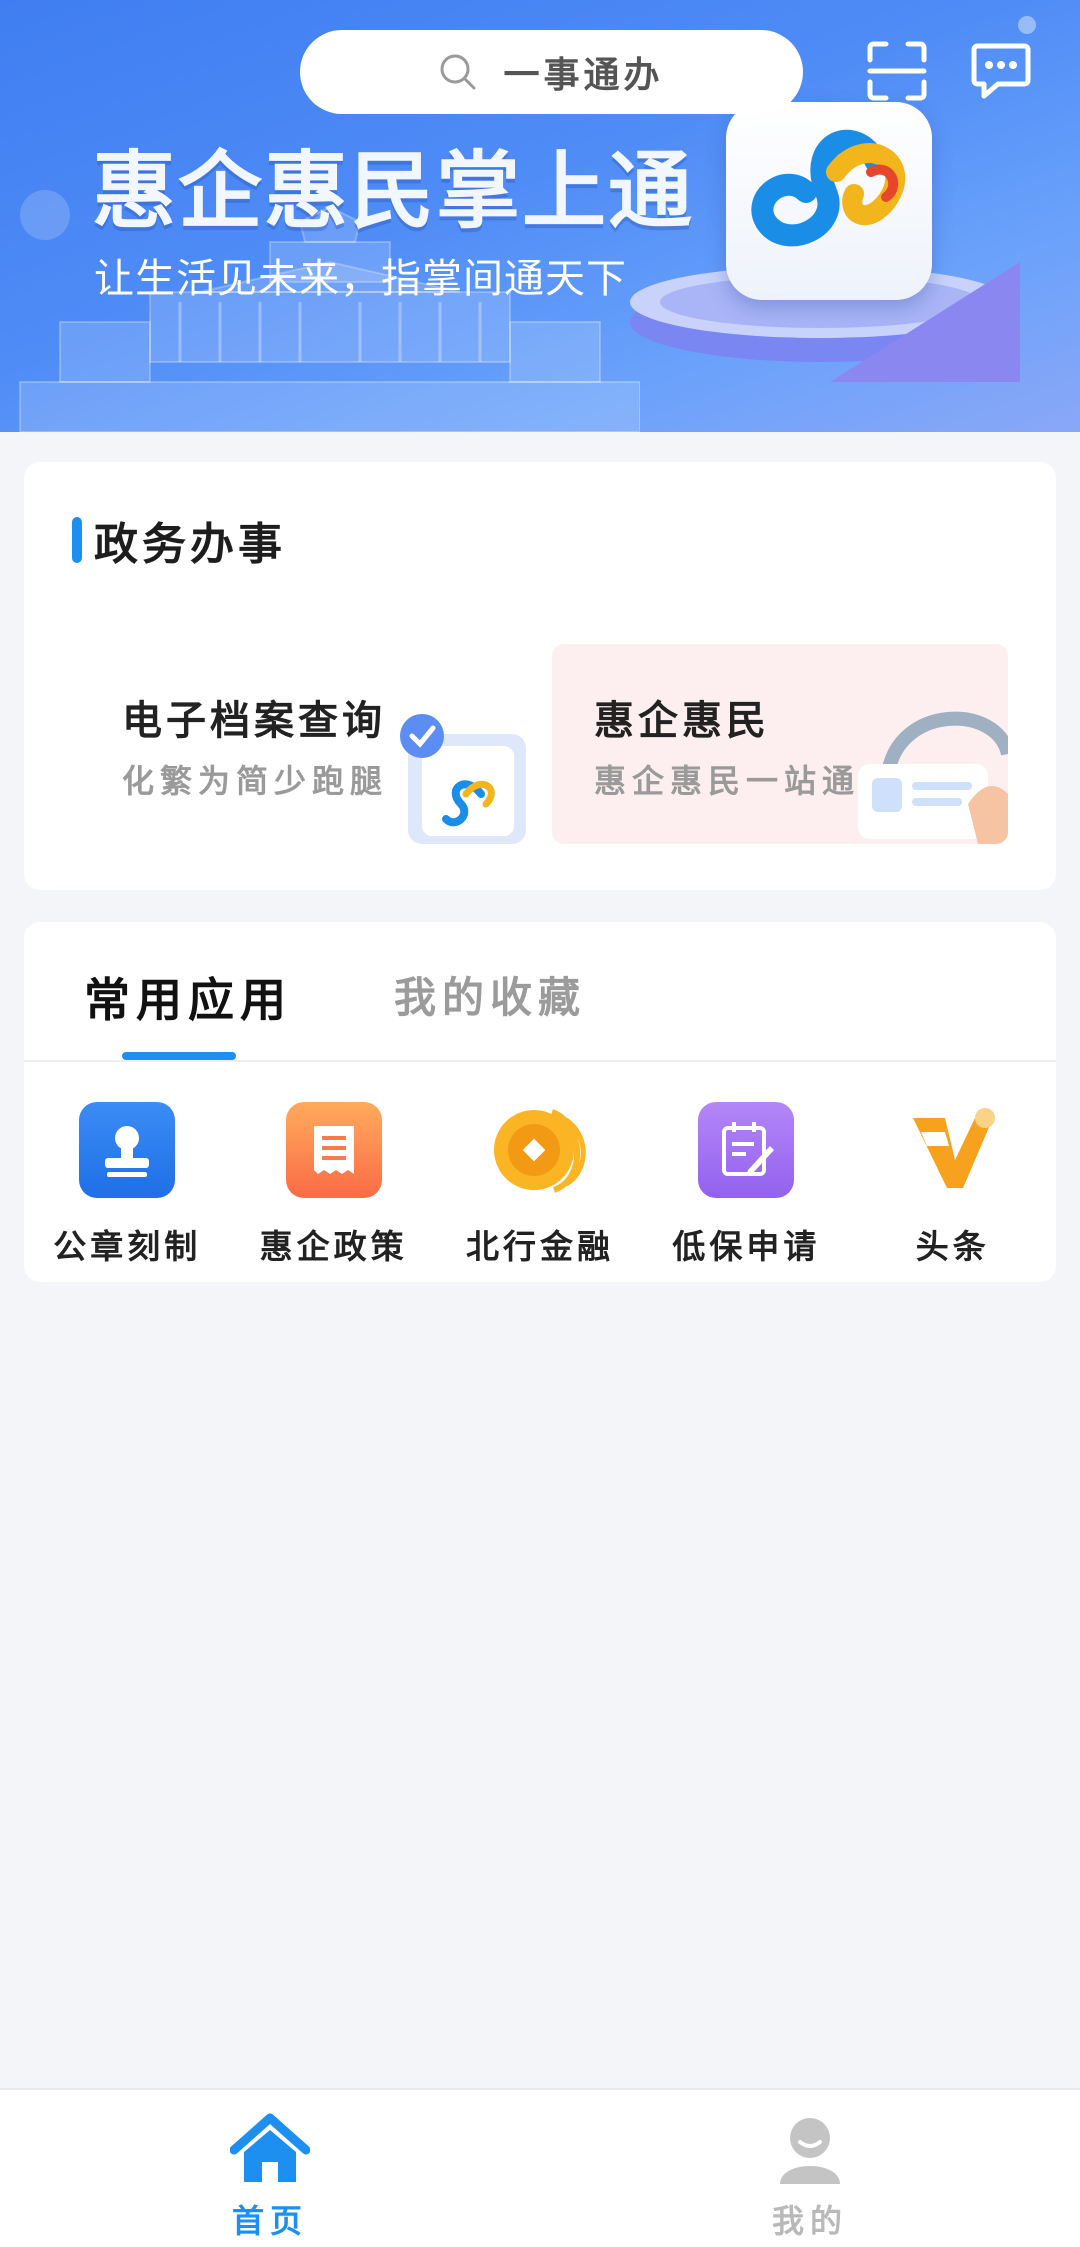  Describe the element at coordinates (933, 777) in the screenshot. I see `id-card-illustration-icon` at that location.